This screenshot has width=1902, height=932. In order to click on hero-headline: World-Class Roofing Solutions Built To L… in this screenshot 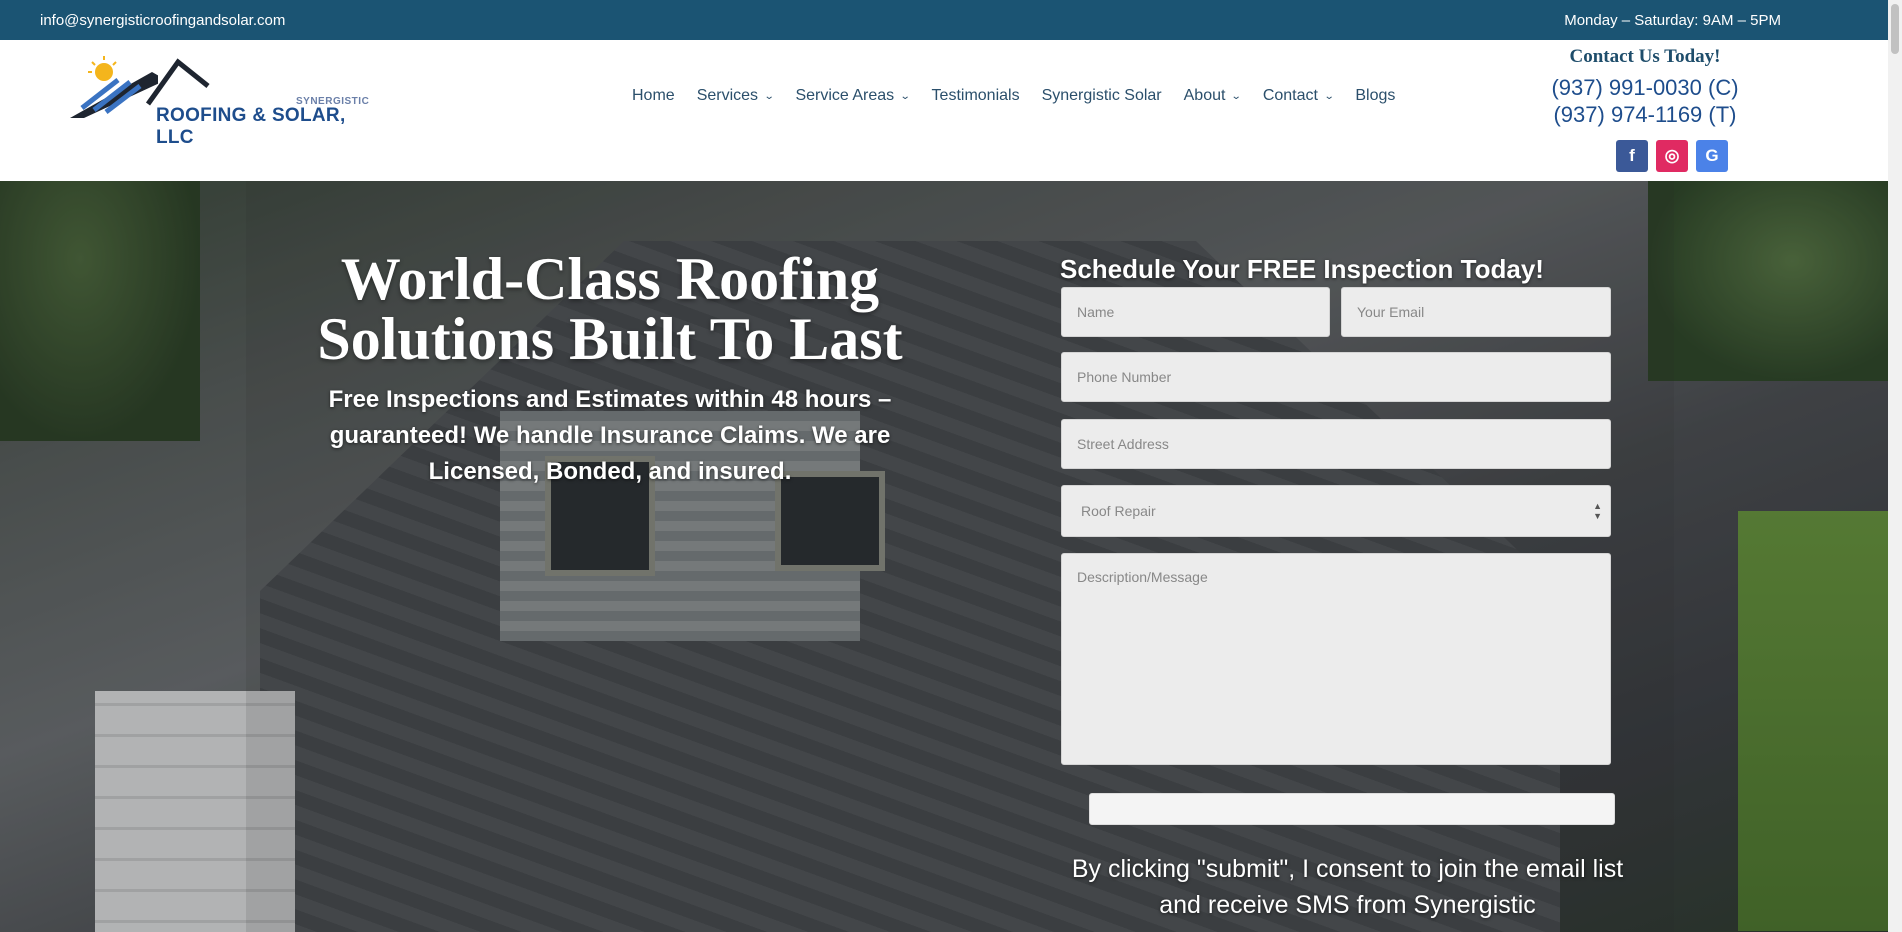, I will do `click(610, 309)`.